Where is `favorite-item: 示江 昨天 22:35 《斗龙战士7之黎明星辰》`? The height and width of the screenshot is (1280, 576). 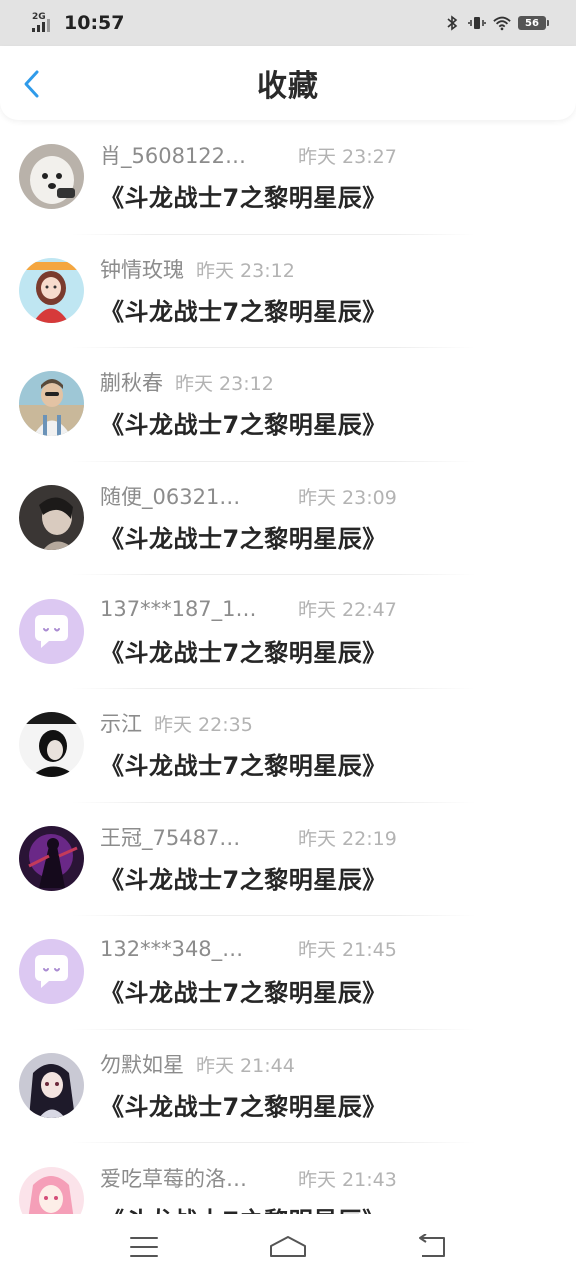 favorite-item: 示江 昨天 22:35 《斗龙战士7之黎明星辰》 is located at coordinates (288, 744).